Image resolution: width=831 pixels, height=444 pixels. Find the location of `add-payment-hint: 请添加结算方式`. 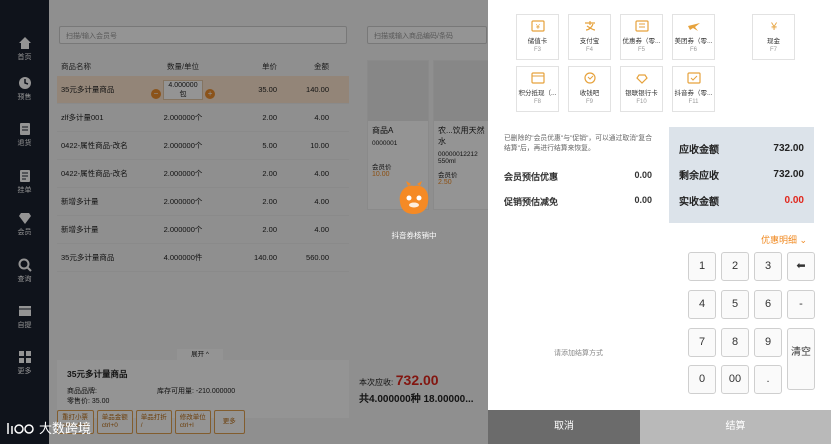

add-payment-hint: 请添加结算方式 is located at coordinates (578, 353).